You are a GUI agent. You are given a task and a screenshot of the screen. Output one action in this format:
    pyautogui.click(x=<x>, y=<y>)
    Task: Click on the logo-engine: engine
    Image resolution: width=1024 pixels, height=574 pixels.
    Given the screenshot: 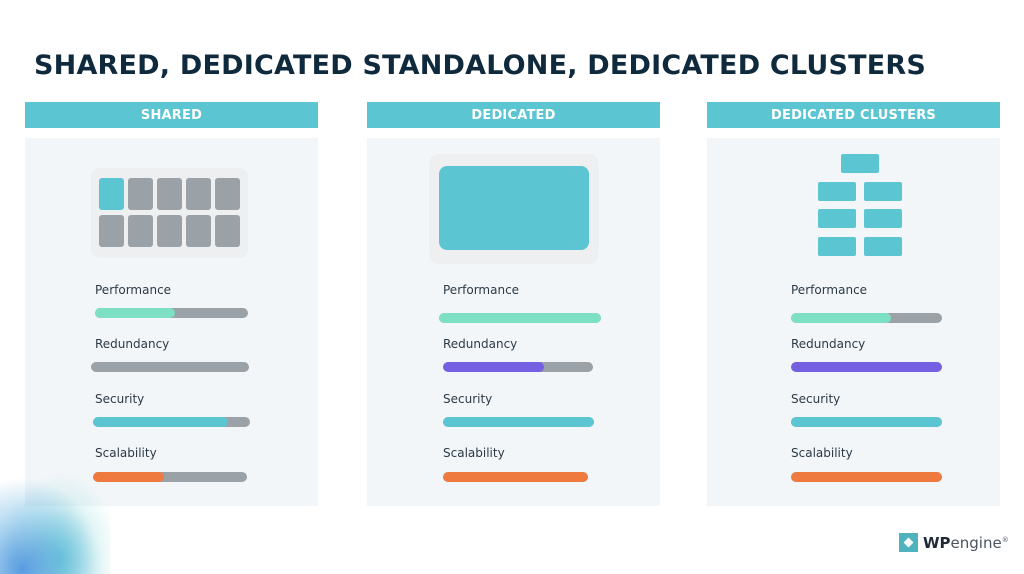 What is the action you would take?
    pyautogui.click(x=976, y=542)
    